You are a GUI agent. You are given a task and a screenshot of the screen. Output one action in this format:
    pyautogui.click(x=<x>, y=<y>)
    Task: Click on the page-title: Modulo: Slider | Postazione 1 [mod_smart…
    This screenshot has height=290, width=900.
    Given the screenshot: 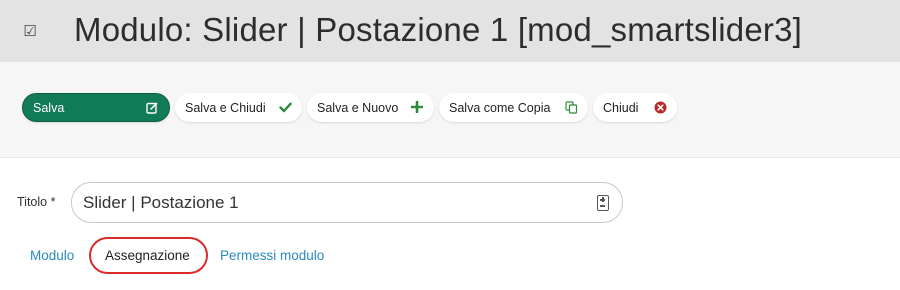 What is the action you would take?
    pyautogui.click(x=438, y=29)
    